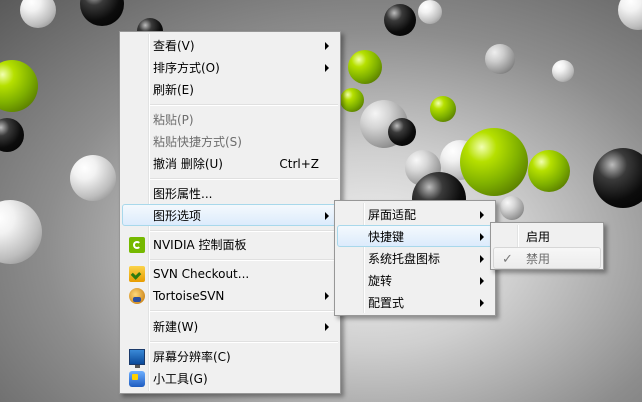 Image resolution: width=642 pixels, height=402 pixels. Describe the element at coordinates (197, 142) in the screenshot. I see `menu-item-label: 粘贴快捷方式(S)` at that location.